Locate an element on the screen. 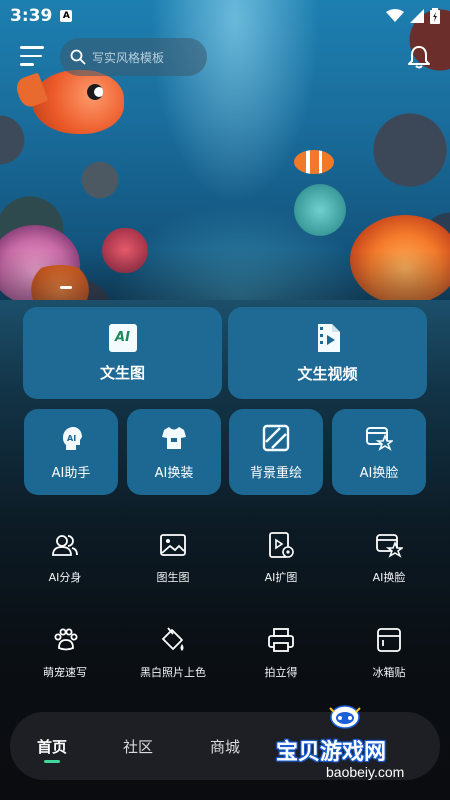  status-time: 3:39 is located at coordinates (31, 16).